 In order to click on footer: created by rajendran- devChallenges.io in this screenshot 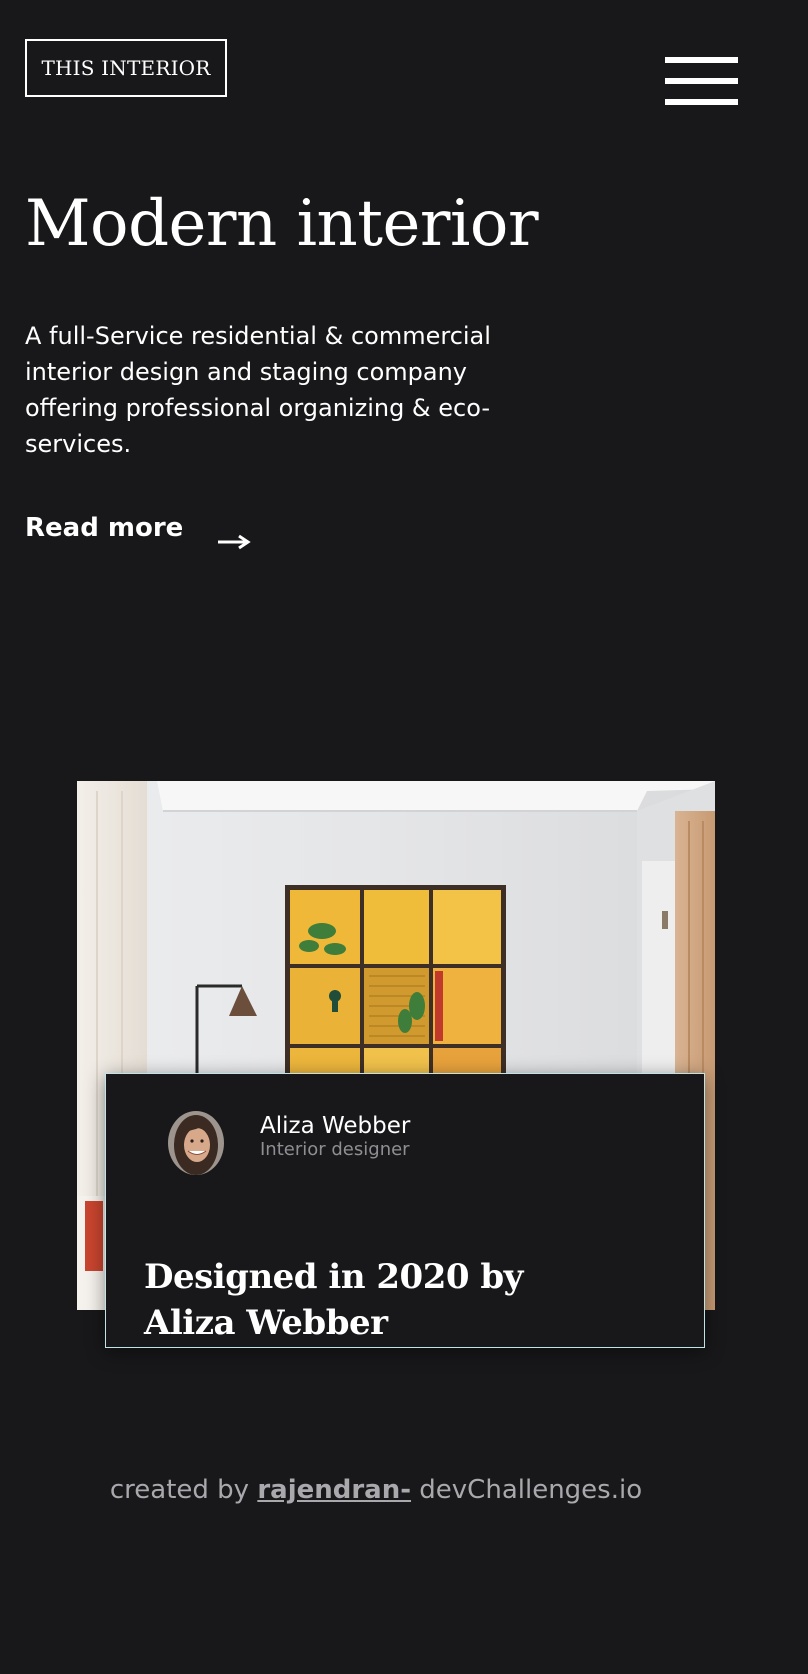, I will do `click(376, 1490)`.